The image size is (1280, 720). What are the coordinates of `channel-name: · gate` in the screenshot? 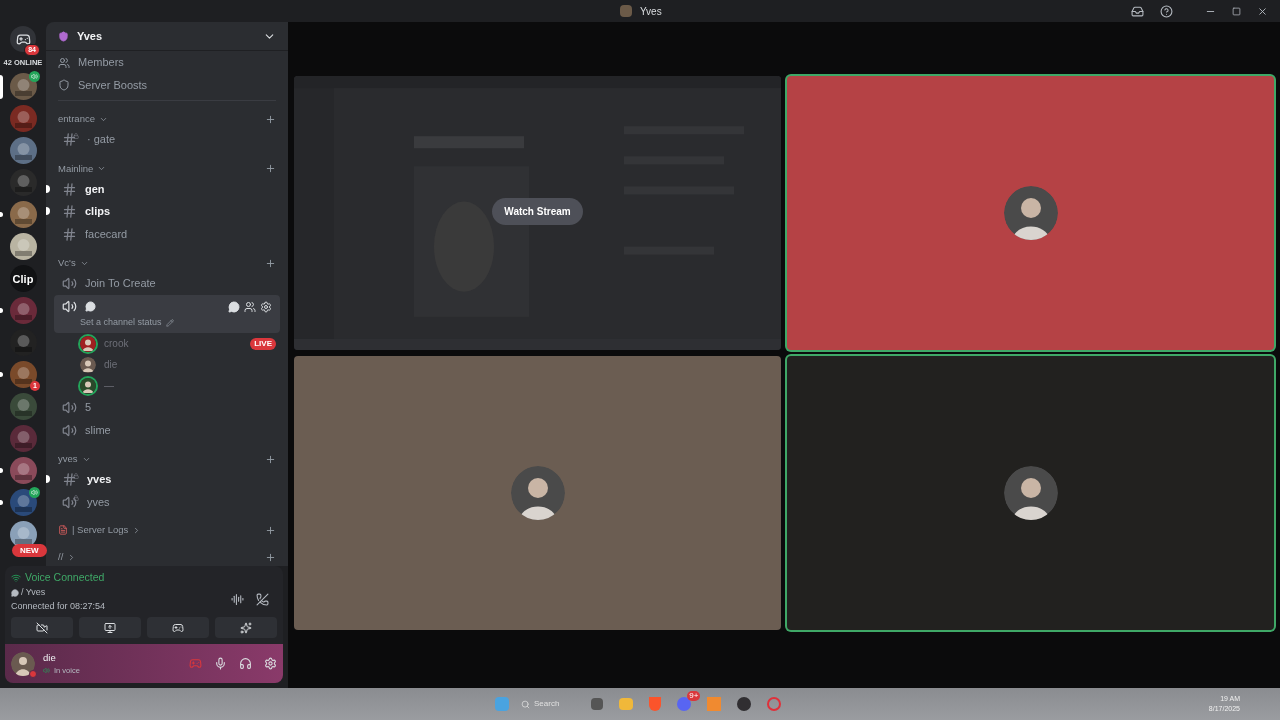 It's located at (101, 139).